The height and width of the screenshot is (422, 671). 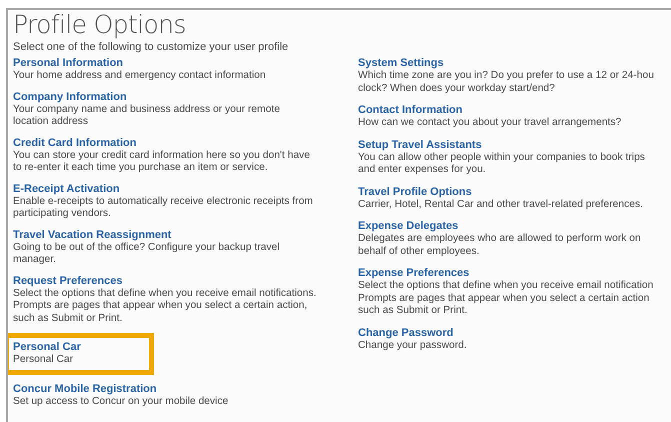 I want to click on page-title: Profile Options, so click(x=100, y=25).